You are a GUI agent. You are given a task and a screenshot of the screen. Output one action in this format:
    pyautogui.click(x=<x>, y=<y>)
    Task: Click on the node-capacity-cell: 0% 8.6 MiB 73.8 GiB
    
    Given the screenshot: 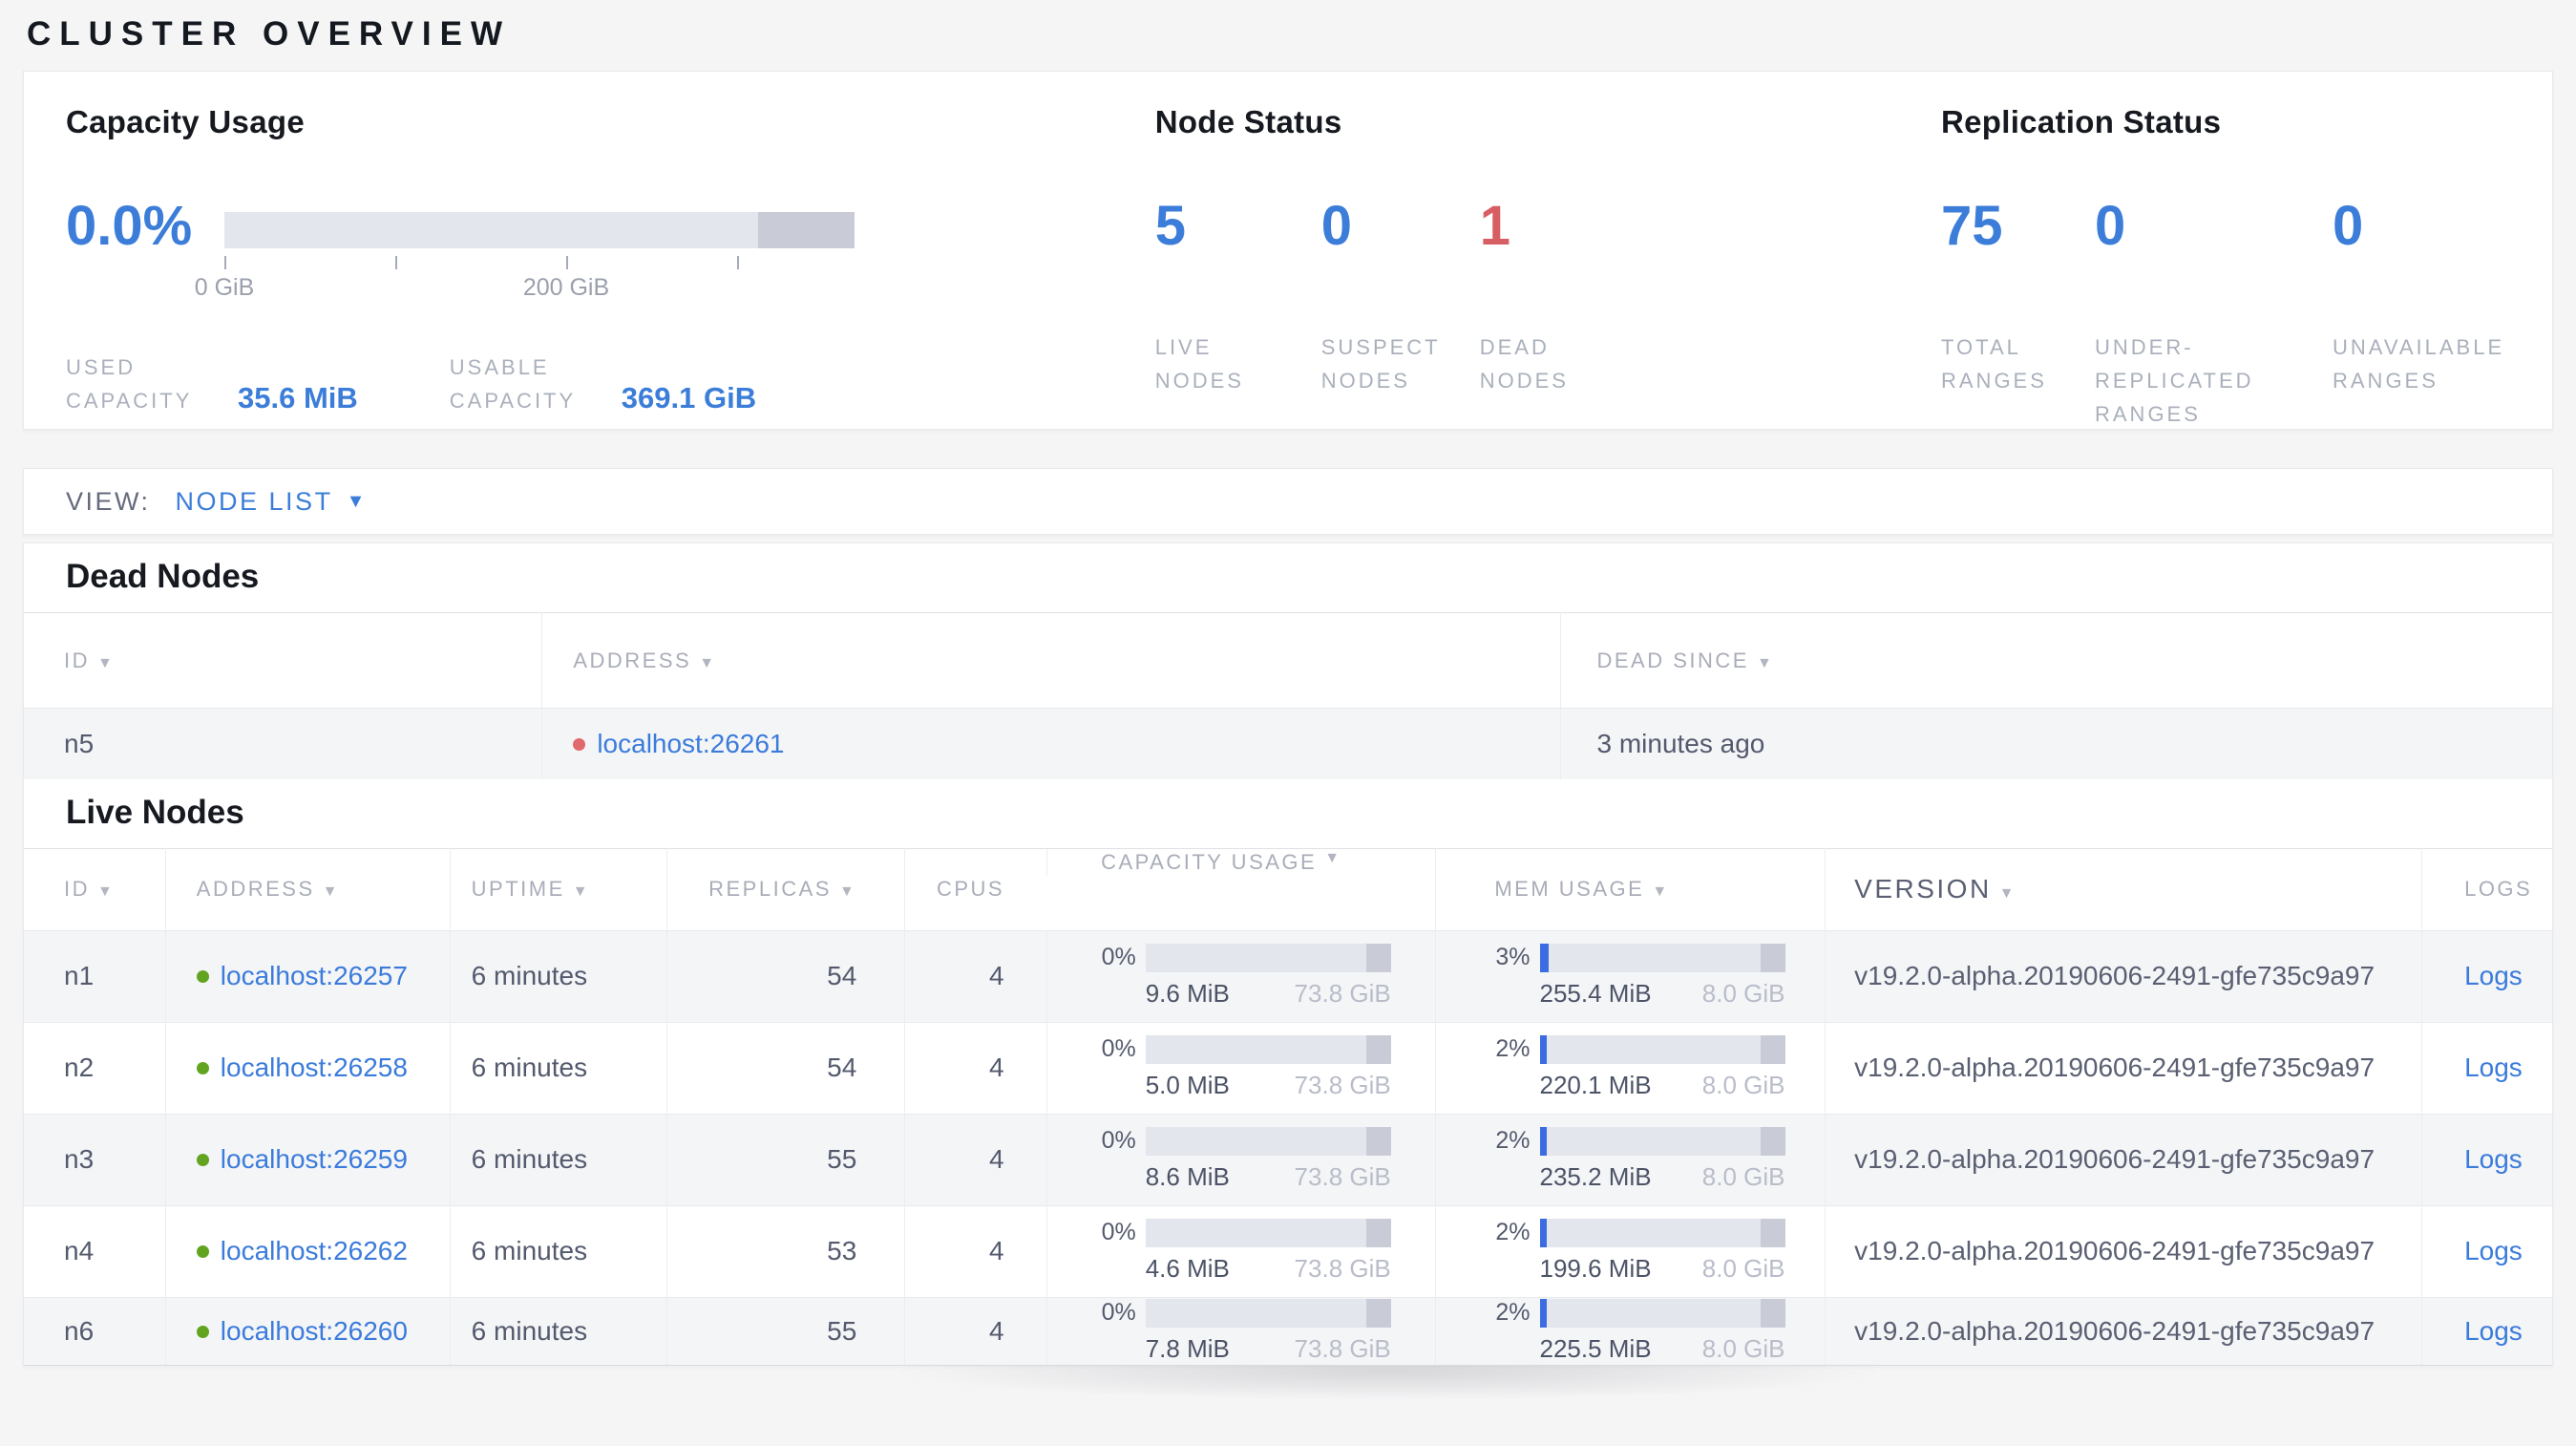 What is the action you would take?
    pyautogui.click(x=1240, y=1160)
    